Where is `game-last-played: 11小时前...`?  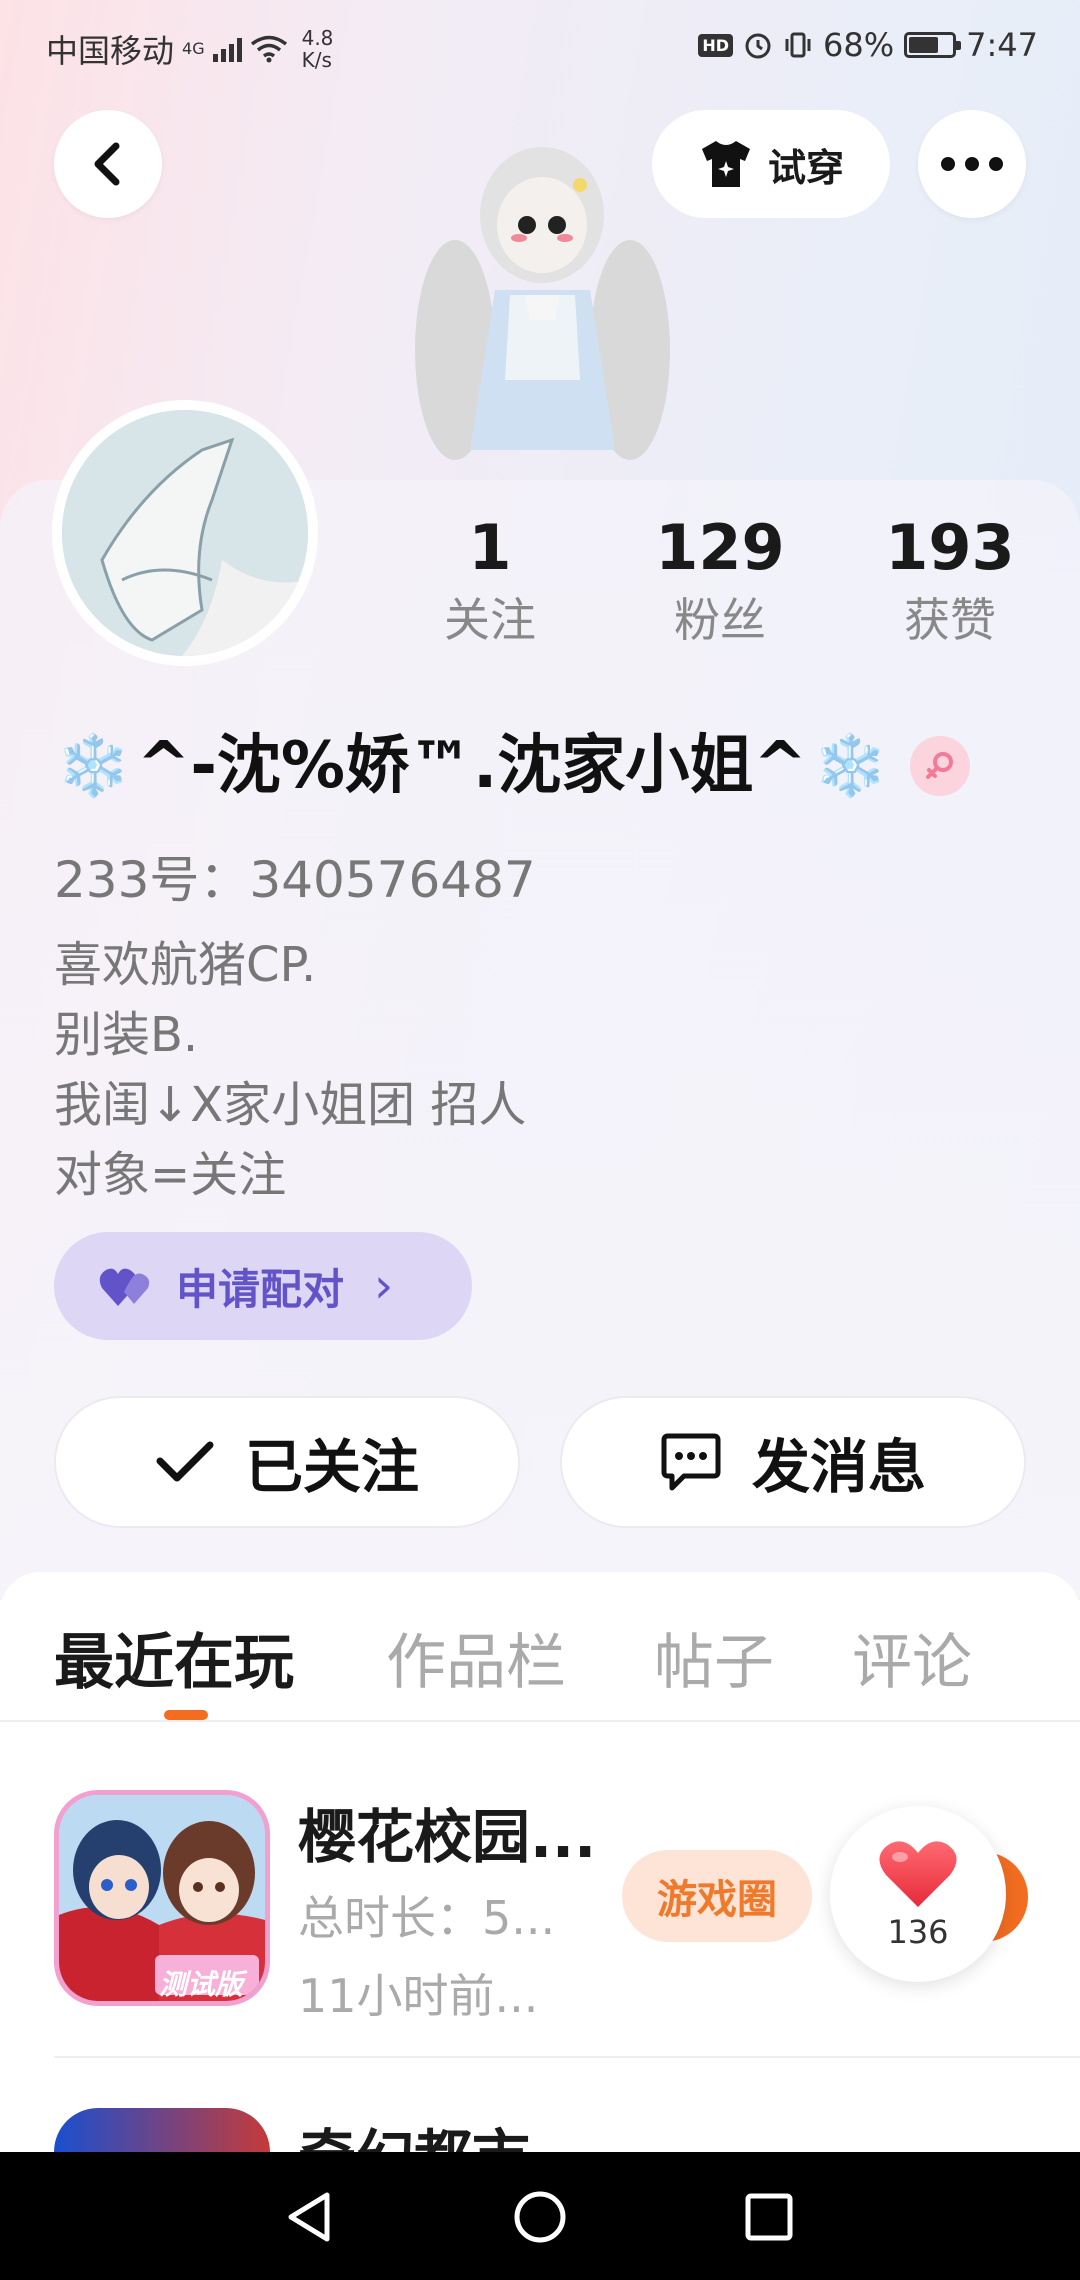
game-last-played: 11小时前... is located at coordinates (418, 1996).